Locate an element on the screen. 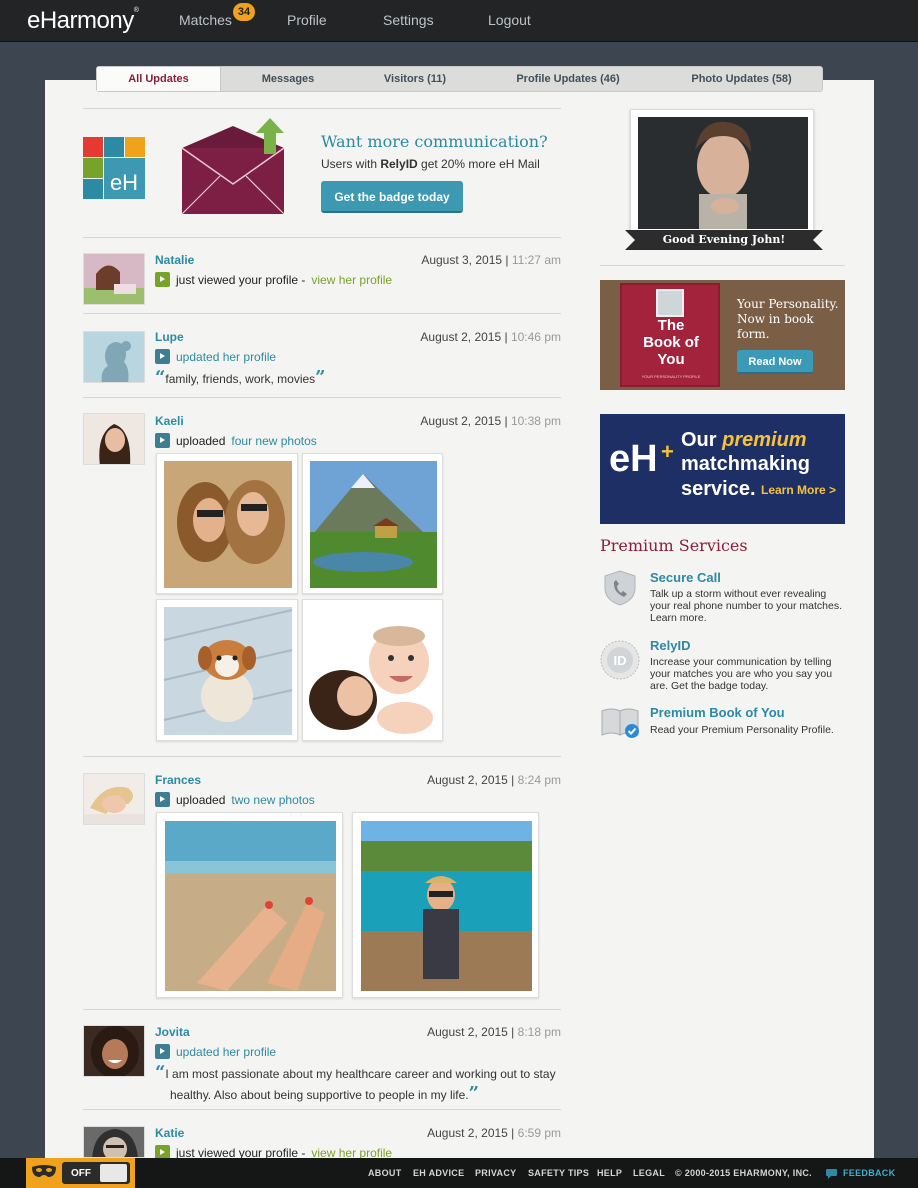 Image resolution: width=918 pixels, height=1188 pixels. greeting-text: Good Evening John! is located at coordinates (724, 239).